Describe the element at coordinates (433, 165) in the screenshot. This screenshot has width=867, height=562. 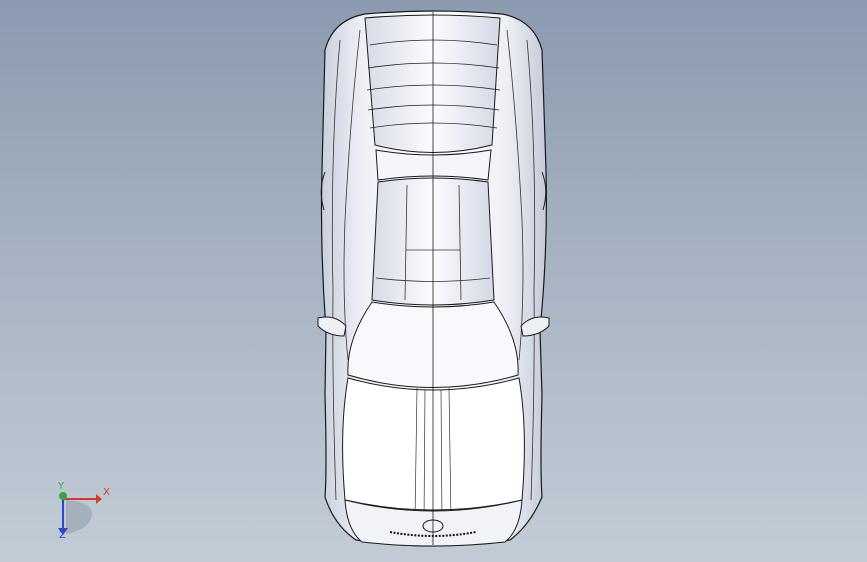
I see `rear-window` at that location.